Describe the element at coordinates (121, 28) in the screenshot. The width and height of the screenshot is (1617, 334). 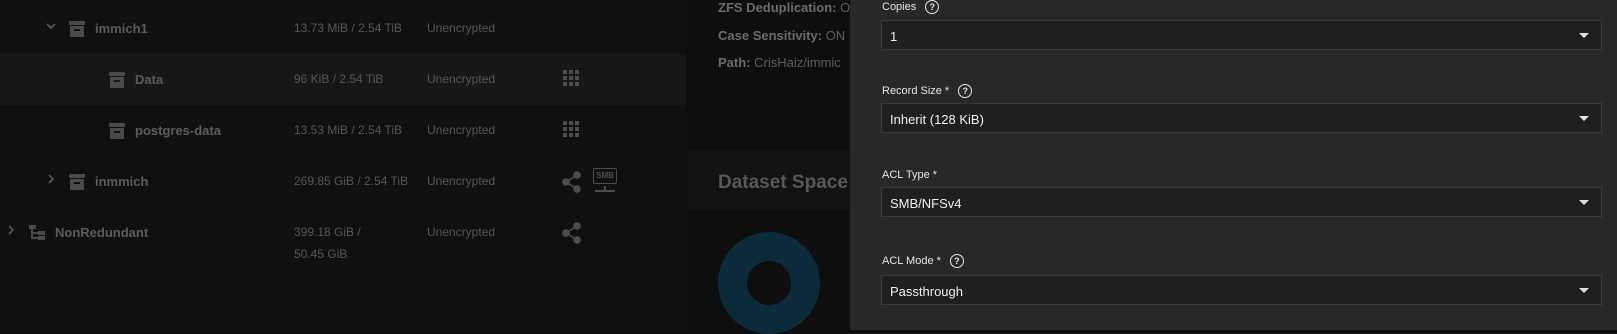
I see `dataset-name: immich1` at that location.